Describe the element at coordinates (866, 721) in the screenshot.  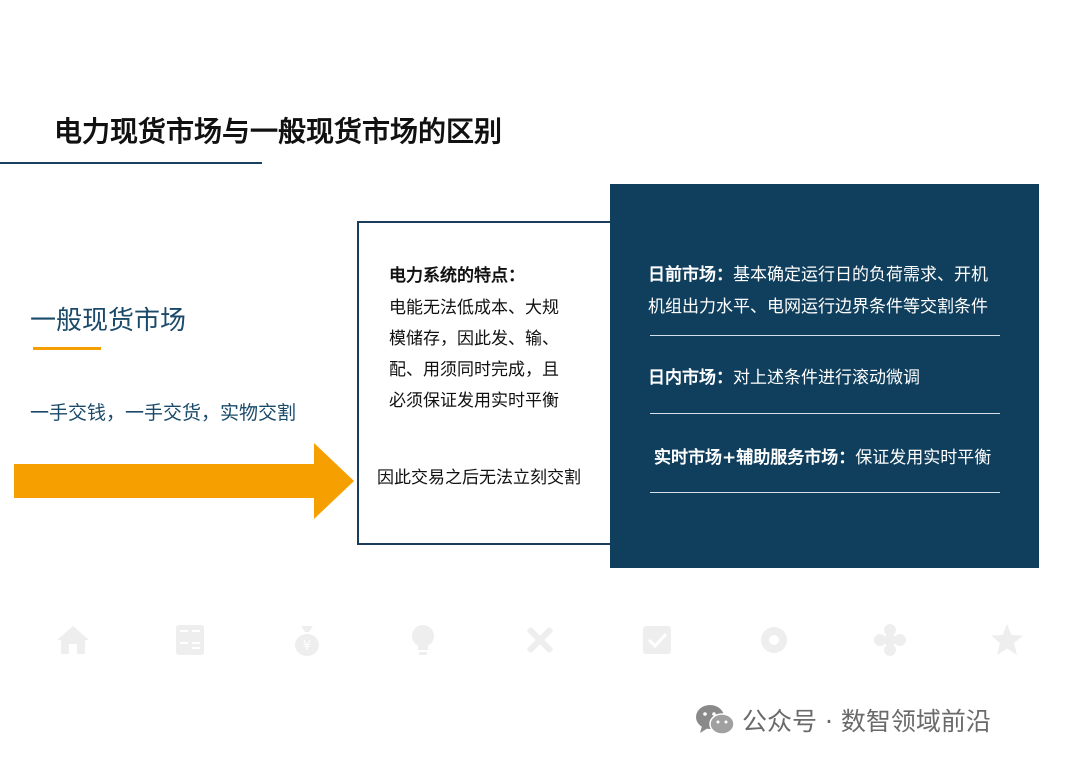
I see `watermark-text: 公众号 · 数智领域前沿` at that location.